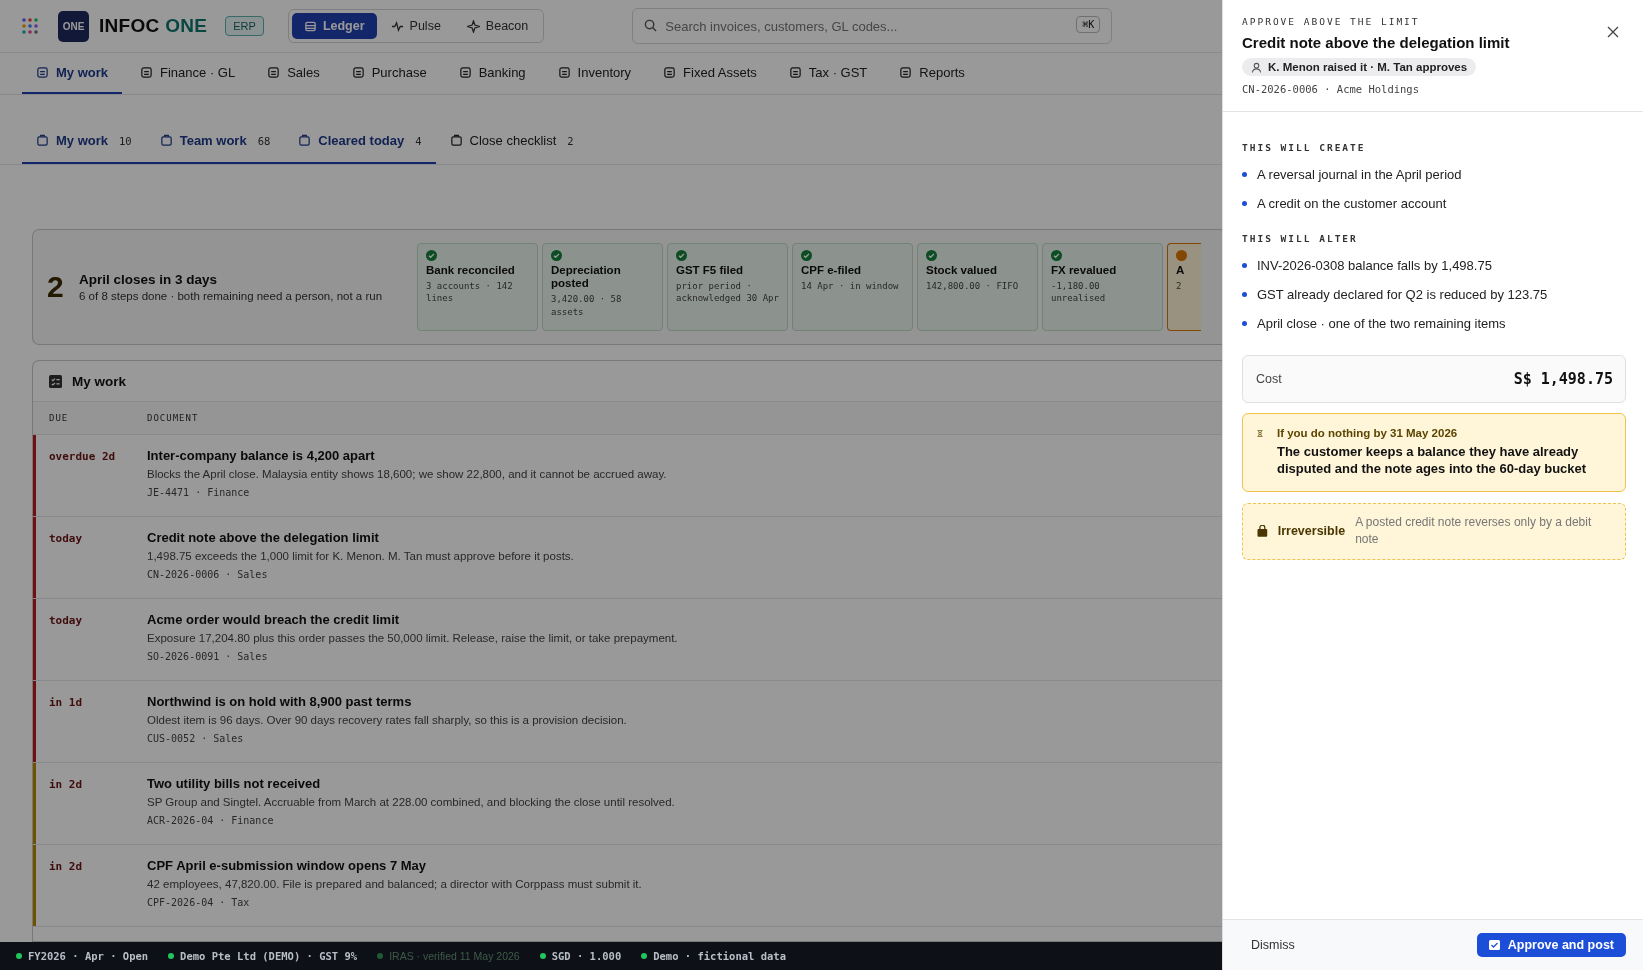 The height and width of the screenshot is (970, 1643). What do you see at coordinates (360, 141) in the screenshot?
I see `work-tab: Cleared today 4` at bounding box center [360, 141].